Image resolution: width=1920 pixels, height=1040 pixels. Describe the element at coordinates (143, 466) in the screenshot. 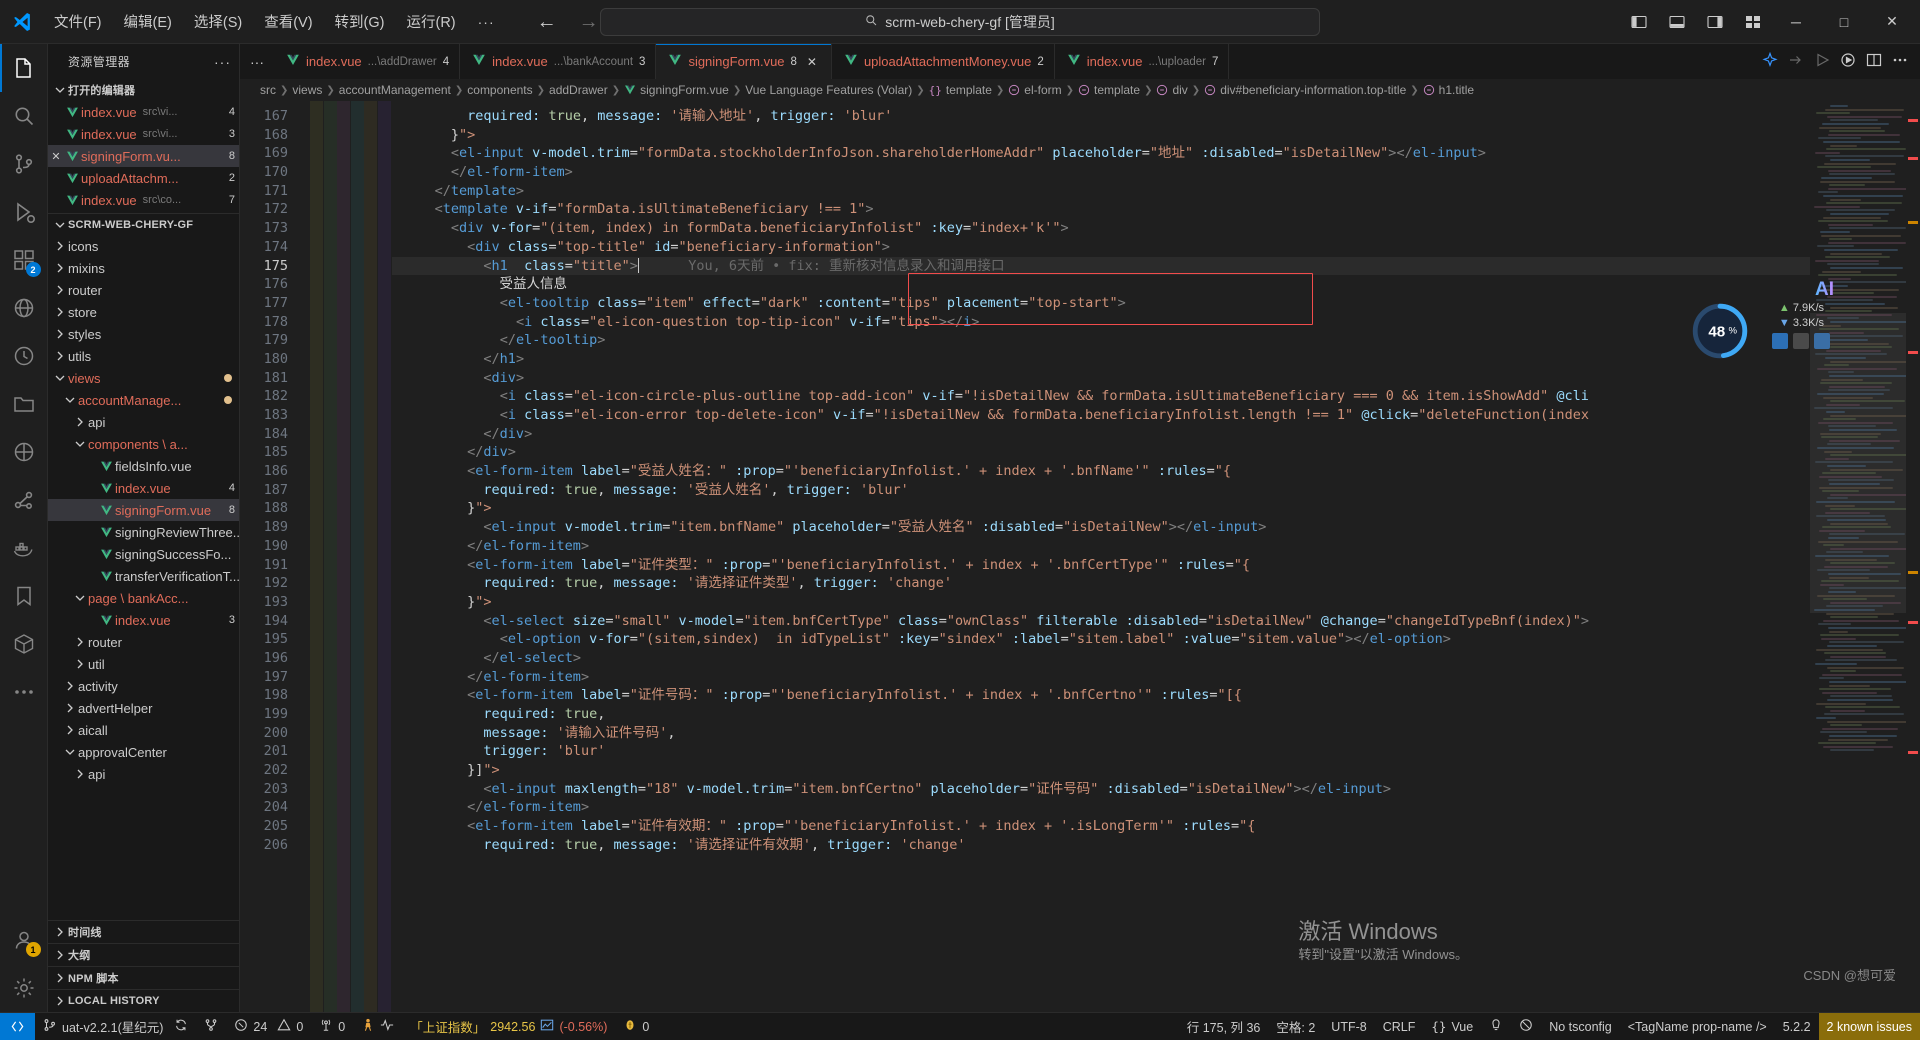

I see `tree-file: fieldsInfo.vue` at that location.